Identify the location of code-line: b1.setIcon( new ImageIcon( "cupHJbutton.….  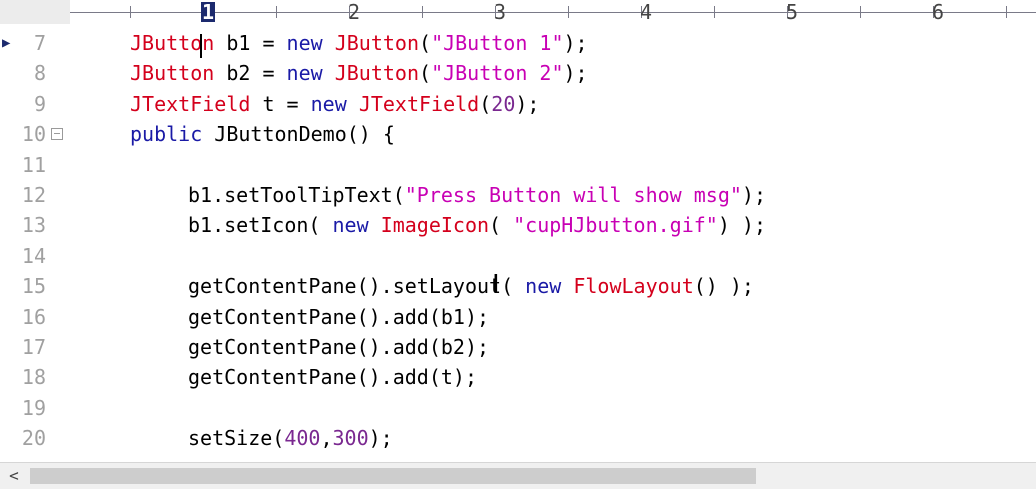
(477, 225).